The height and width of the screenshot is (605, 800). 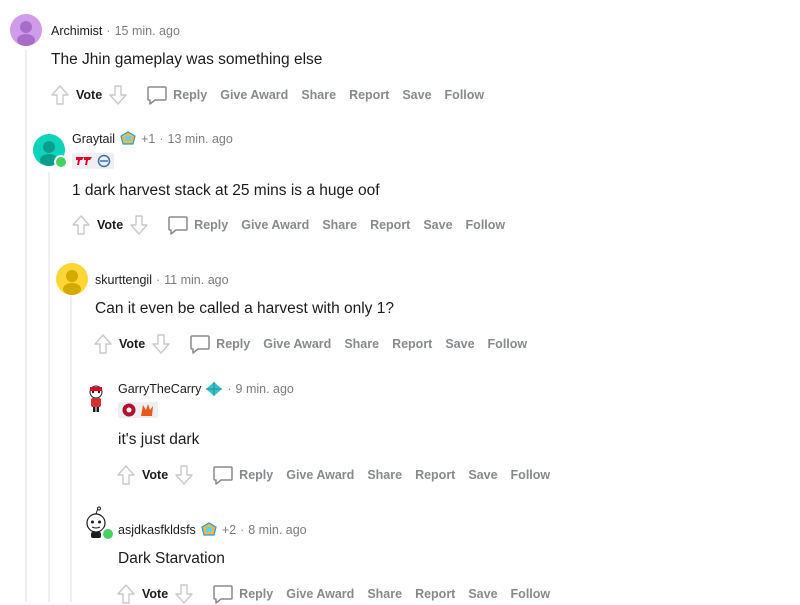 What do you see at coordinates (93, 161) in the screenshot?
I see `user-flair` at bounding box center [93, 161].